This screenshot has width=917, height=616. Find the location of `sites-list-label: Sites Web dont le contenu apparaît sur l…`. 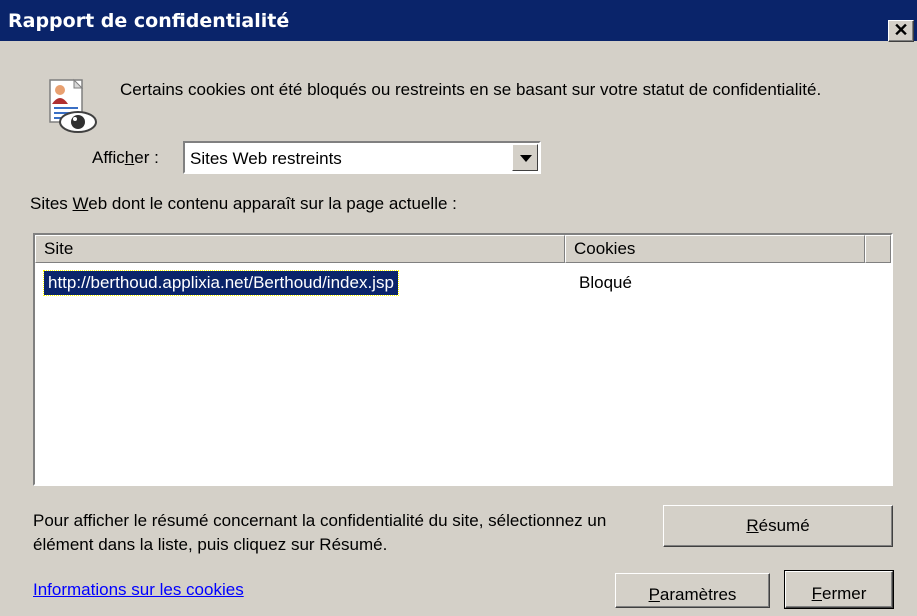

sites-list-label: Sites Web dont le contenu apparaît sur l… is located at coordinates (243, 203).